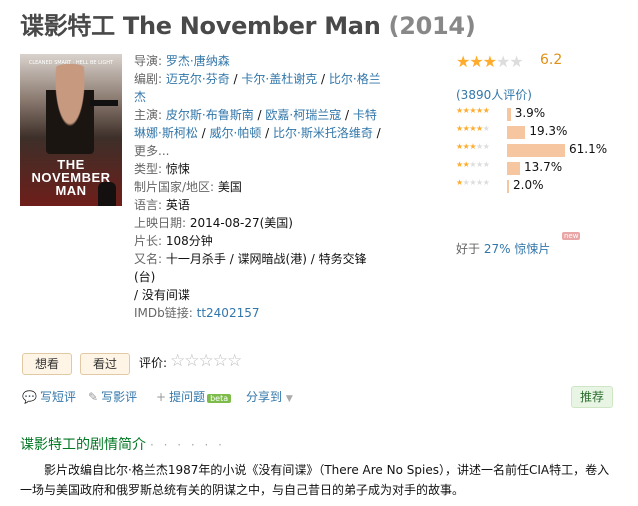 The height and width of the screenshot is (506, 638). I want to click on runtime-label: 片长:, so click(148, 241).